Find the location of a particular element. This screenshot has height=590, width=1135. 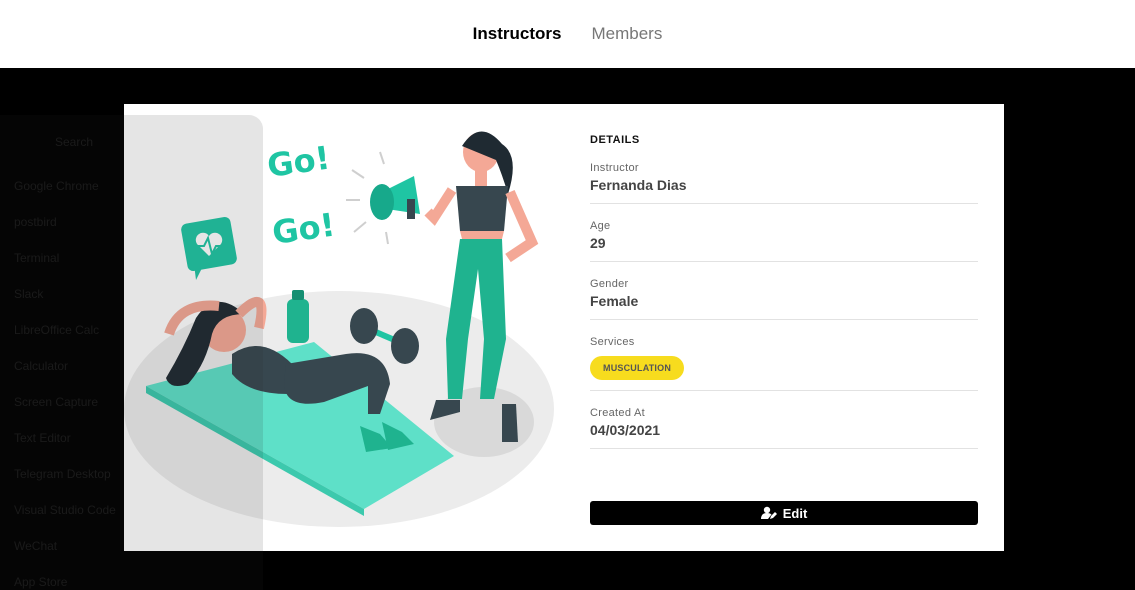

created-field: Created At 04/03/2021 is located at coordinates (784, 420).